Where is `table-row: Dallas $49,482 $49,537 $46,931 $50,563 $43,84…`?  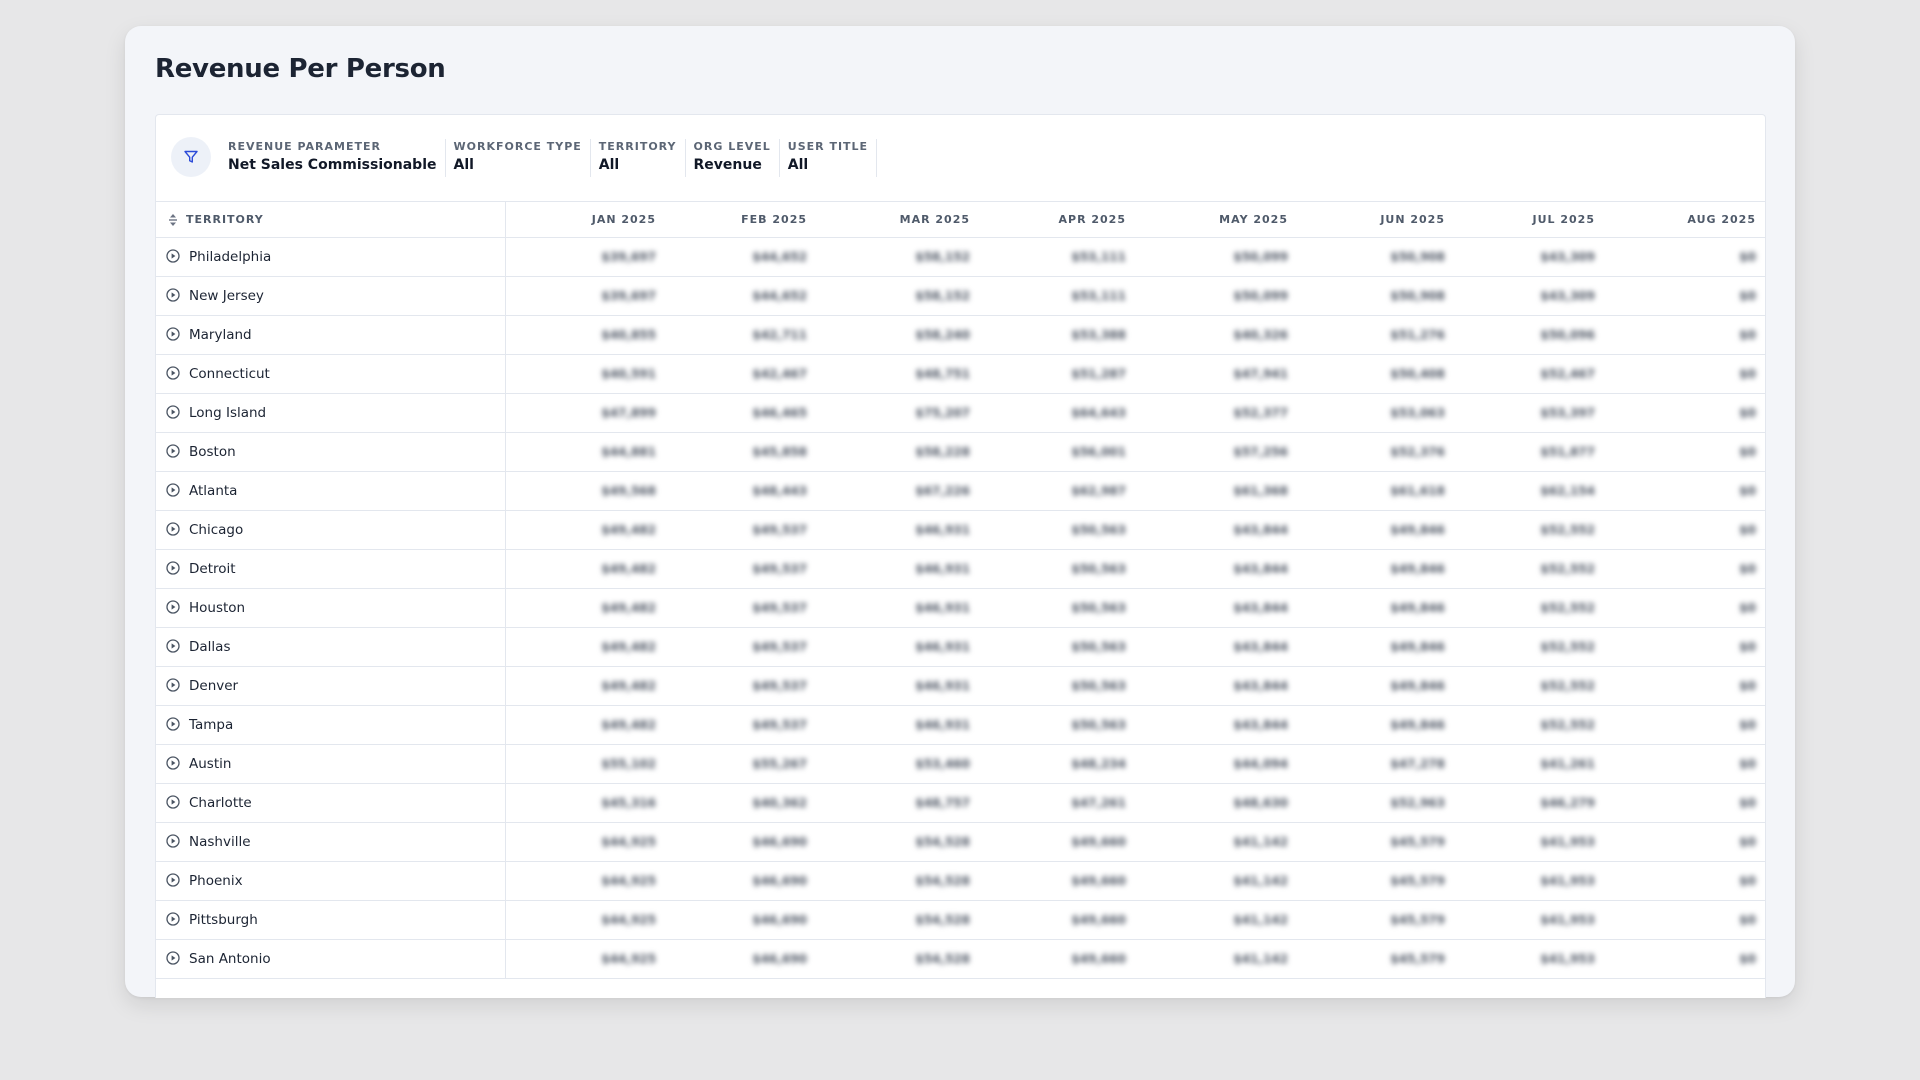
table-row: Dallas $49,482 $49,537 $46,931 $50,563 $43,84… is located at coordinates (960, 647).